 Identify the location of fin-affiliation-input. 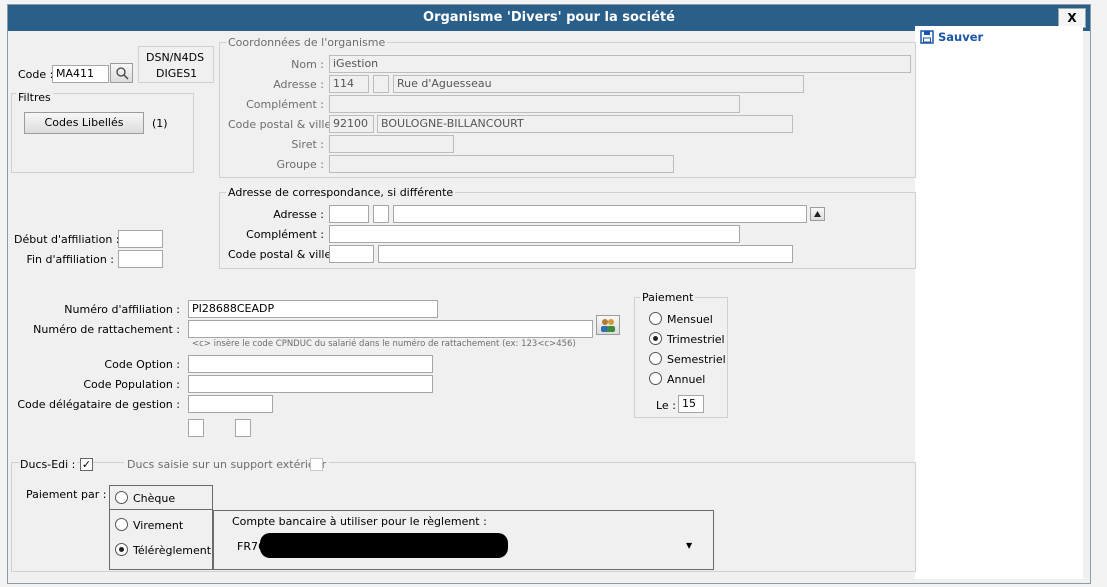
(140, 259).